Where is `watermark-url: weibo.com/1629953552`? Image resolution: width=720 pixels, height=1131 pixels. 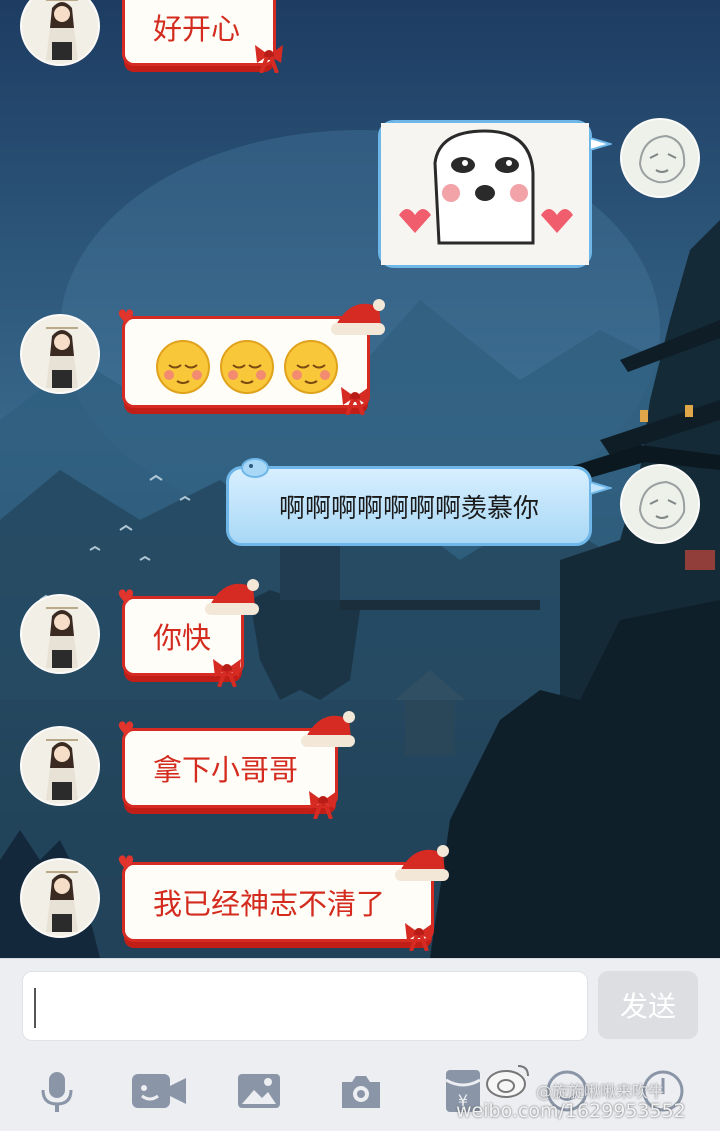 watermark-url: weibo.com/1629953552 is located at coordinates (571, 1111).